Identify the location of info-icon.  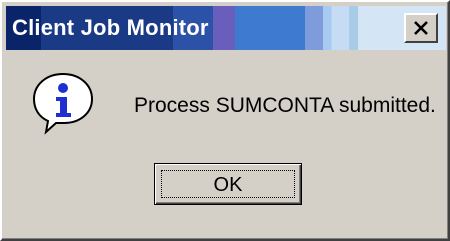
(63, 103).